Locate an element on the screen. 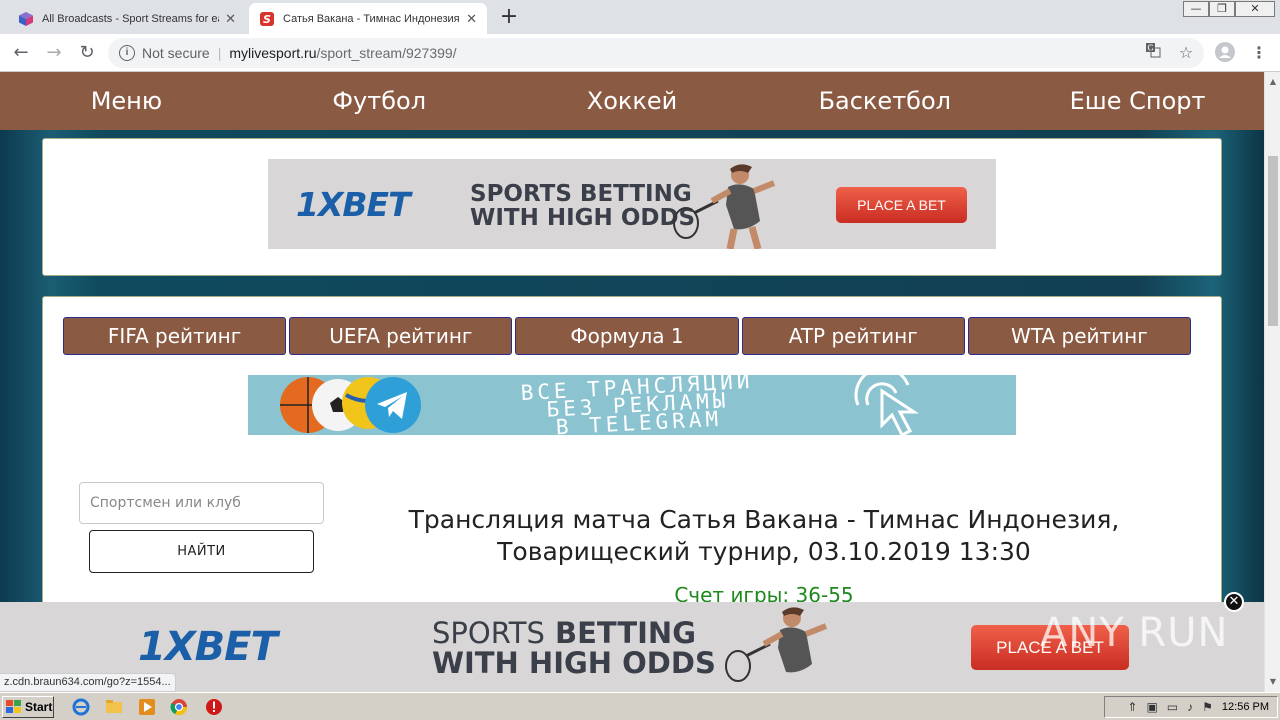 This screenshot has width=1280, height=720. fifa-rating-button: FIFA рейтинг is located at coordinates (175, 336).